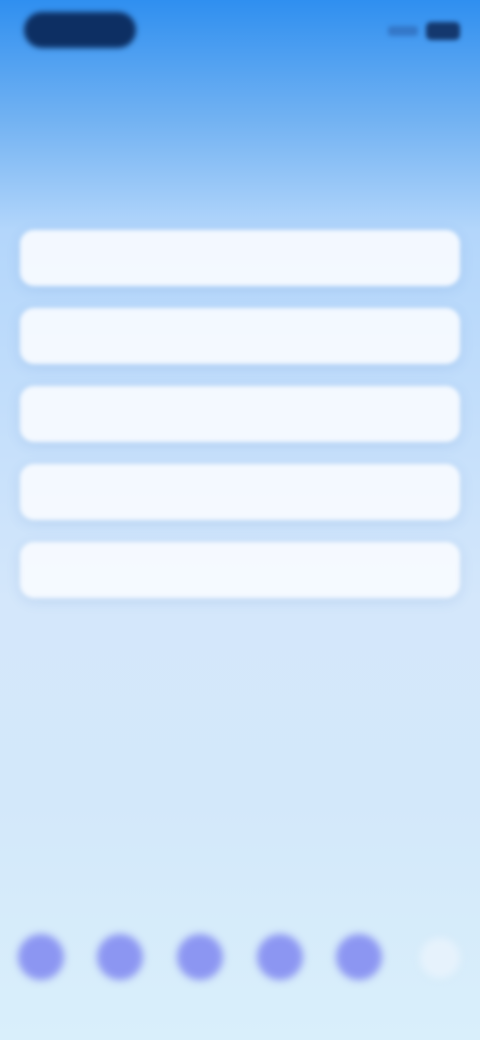 Image resolution: width=480 pixels, height=1040 pixels. What do you see at coordinates (240, 965) in the screenshot?
I see `bottom-action-bar` at bounding box center [240, 965].